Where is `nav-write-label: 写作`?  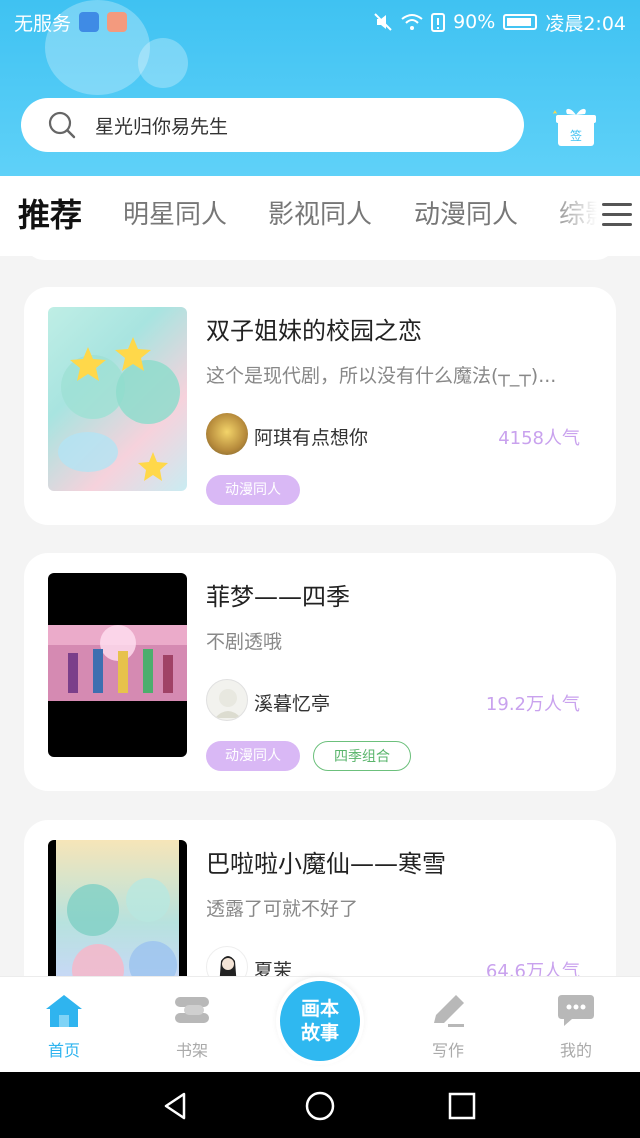
nav-write-label: 写作 is located at coordinates (447, 1050).